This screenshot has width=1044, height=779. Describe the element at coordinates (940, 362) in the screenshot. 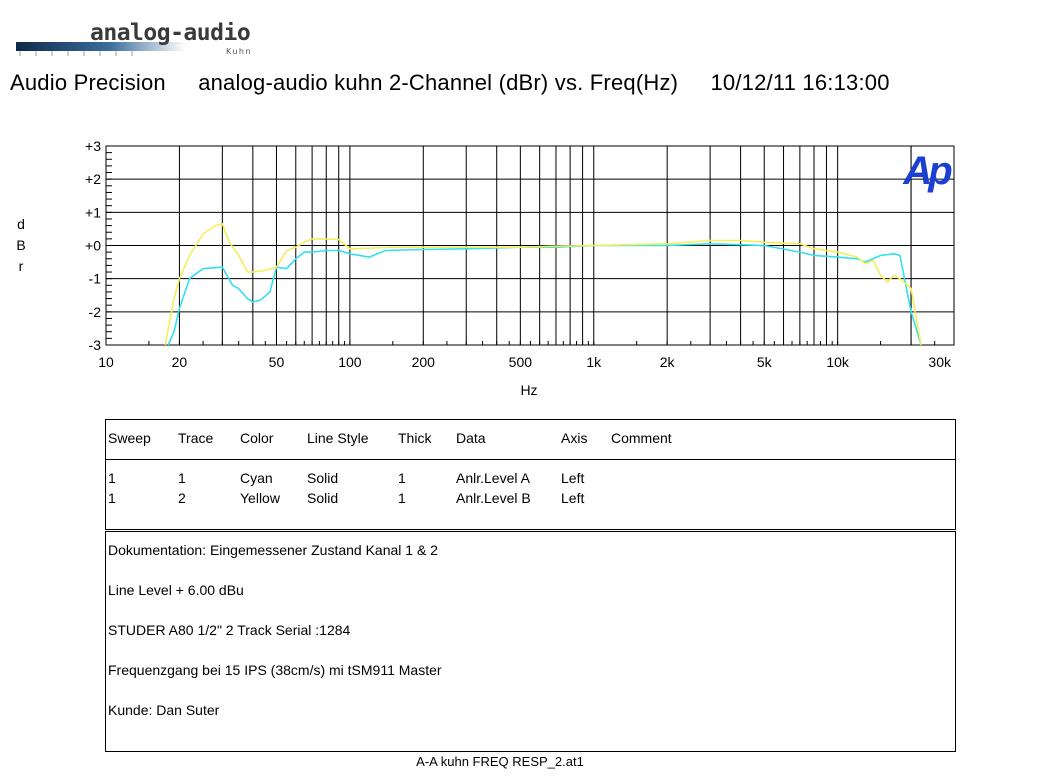

I see `x-tick-label: 30k` at that location.